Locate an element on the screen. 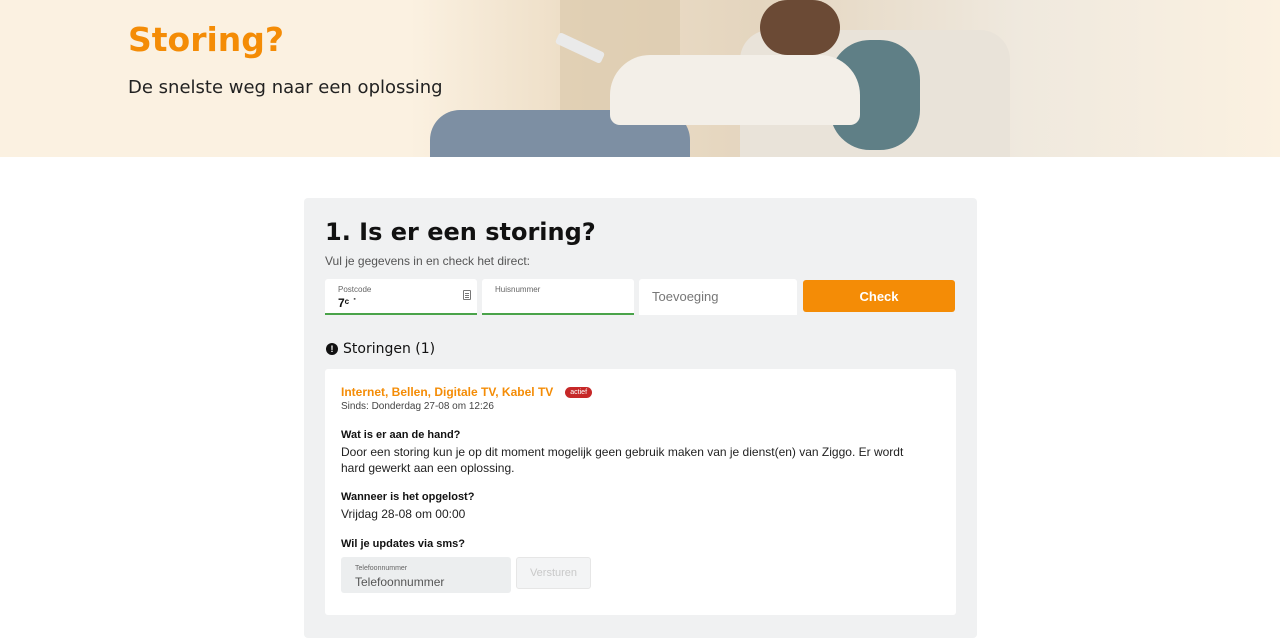 This screenshot has width=1280, height=638. storingen-label: Storingen (1) is located at coordinates (389, 349).